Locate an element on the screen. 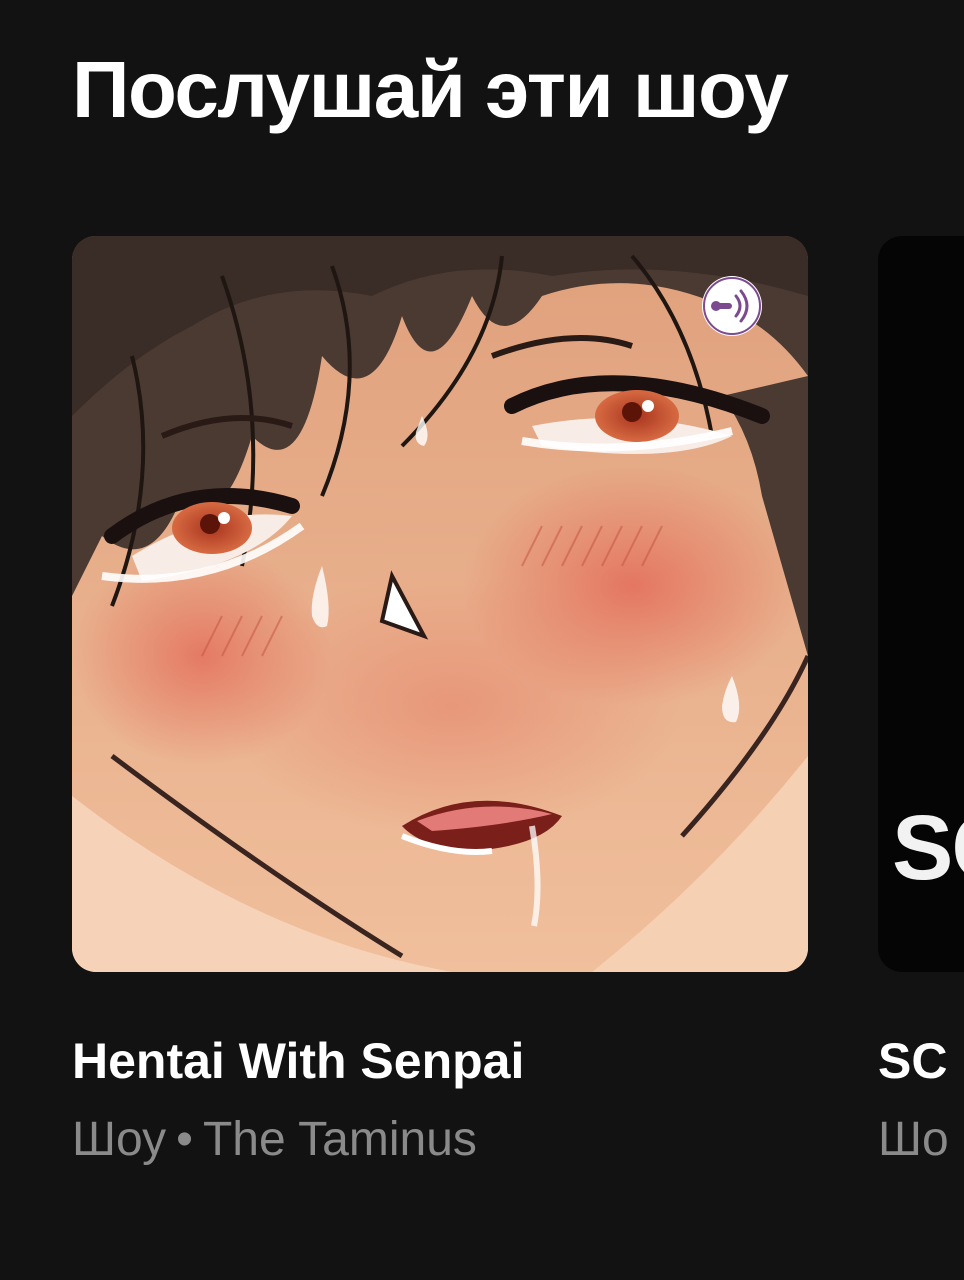  show-type-label: Шо is located at coordinates (913, 1139).